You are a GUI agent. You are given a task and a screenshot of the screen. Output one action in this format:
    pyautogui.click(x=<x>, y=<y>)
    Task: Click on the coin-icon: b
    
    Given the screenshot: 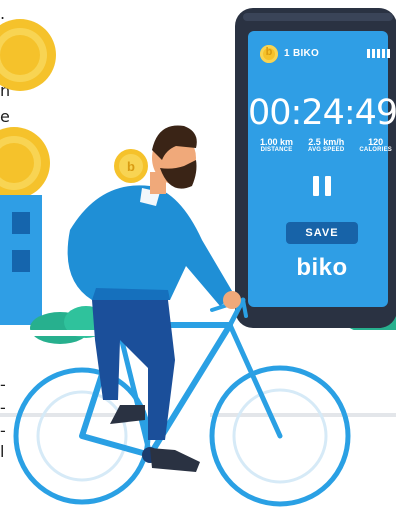 What is the action you would take?
    pyautogui.click(x=131, y=166)
    